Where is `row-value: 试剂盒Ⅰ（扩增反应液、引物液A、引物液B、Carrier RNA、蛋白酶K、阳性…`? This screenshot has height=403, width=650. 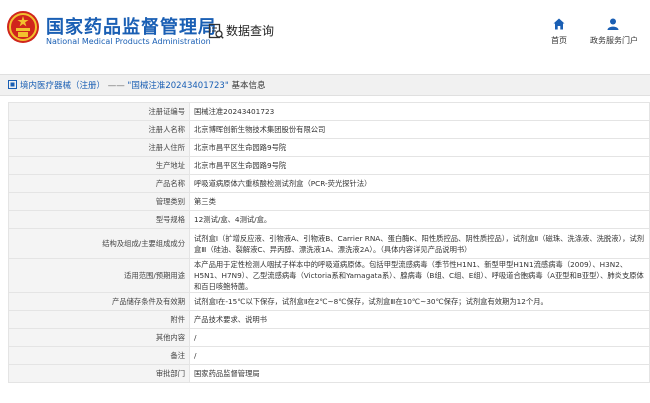
row-value: 试剂盒Ⅰ（扩增反应液、引物液A、引物液B、Carrier RNA、蛋白酶K、阳性… is located at coordinates (419, 243).